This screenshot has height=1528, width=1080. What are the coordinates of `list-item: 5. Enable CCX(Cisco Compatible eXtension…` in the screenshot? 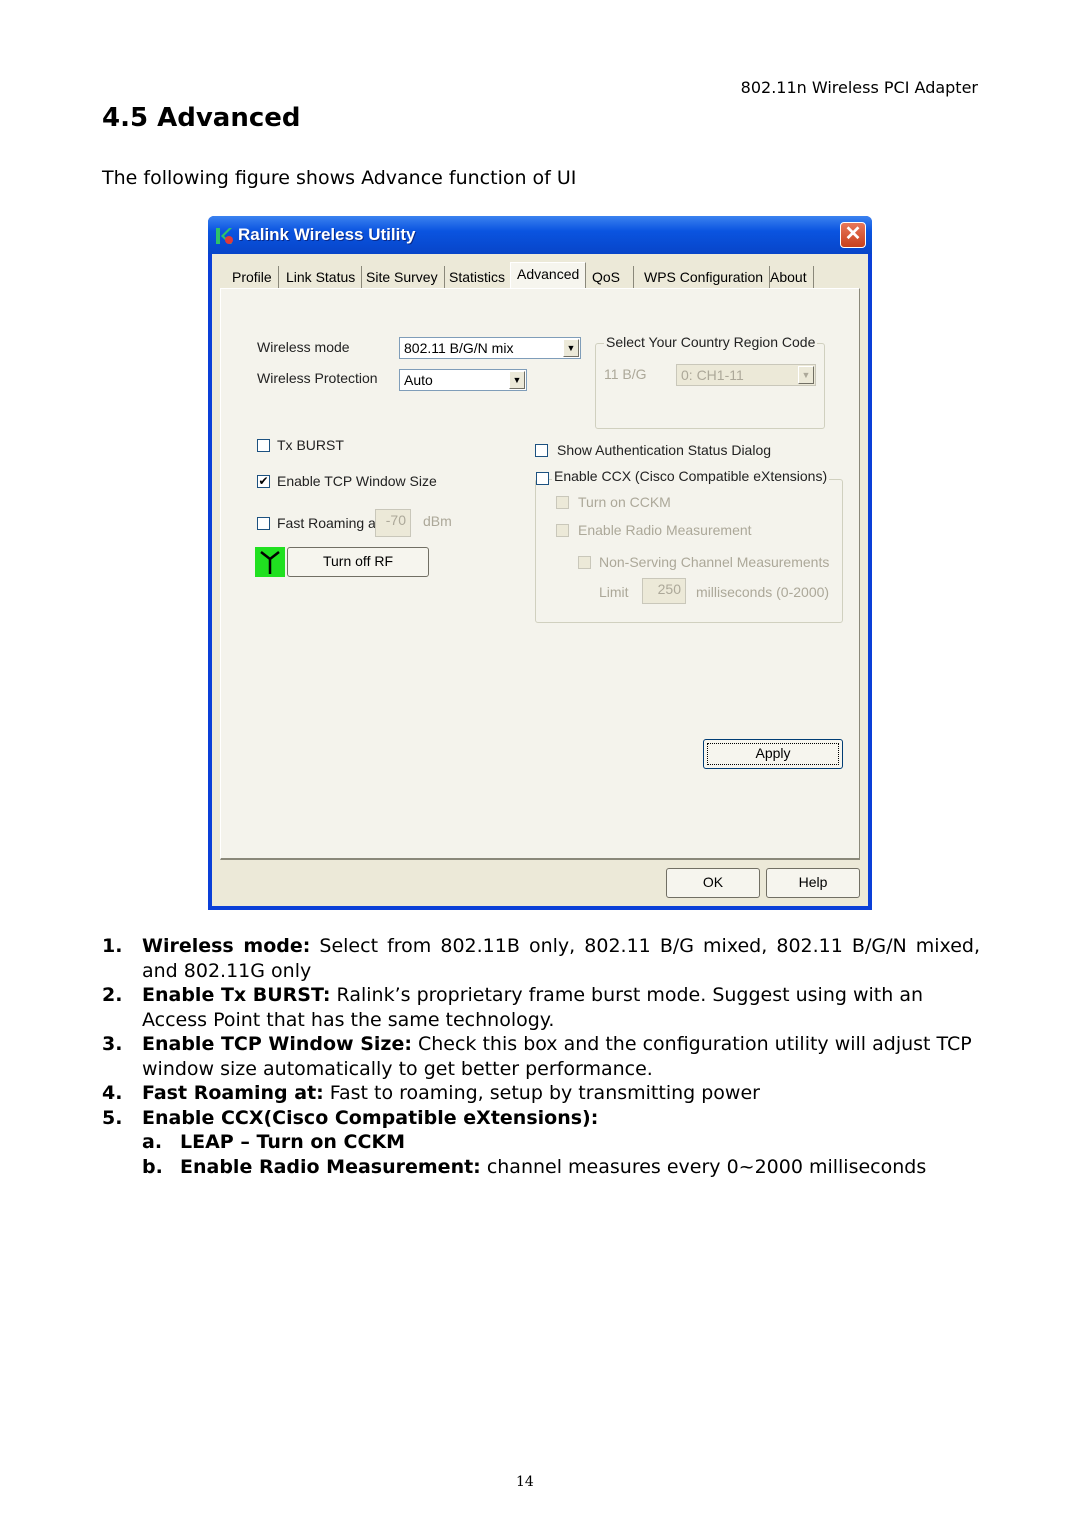 It's located at (541, 1118).